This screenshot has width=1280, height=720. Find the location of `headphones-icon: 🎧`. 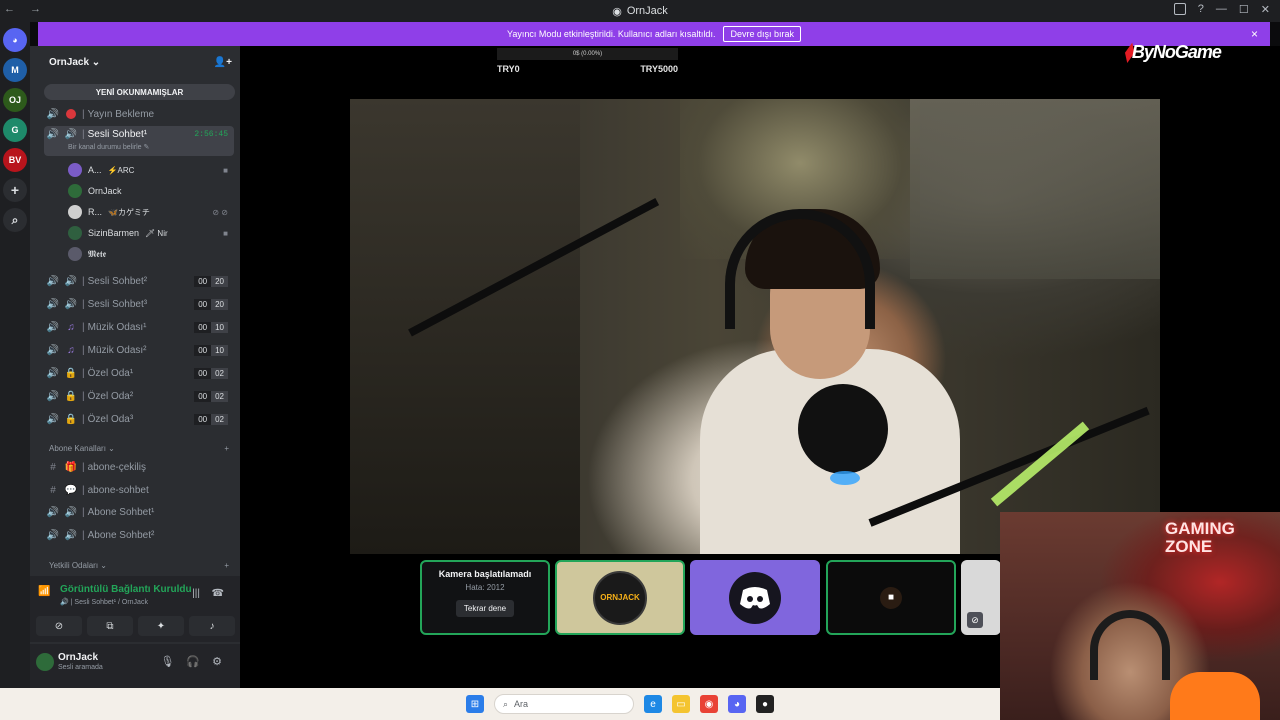

headphones-icon: 🎧 is located at coordinates (193, 661).